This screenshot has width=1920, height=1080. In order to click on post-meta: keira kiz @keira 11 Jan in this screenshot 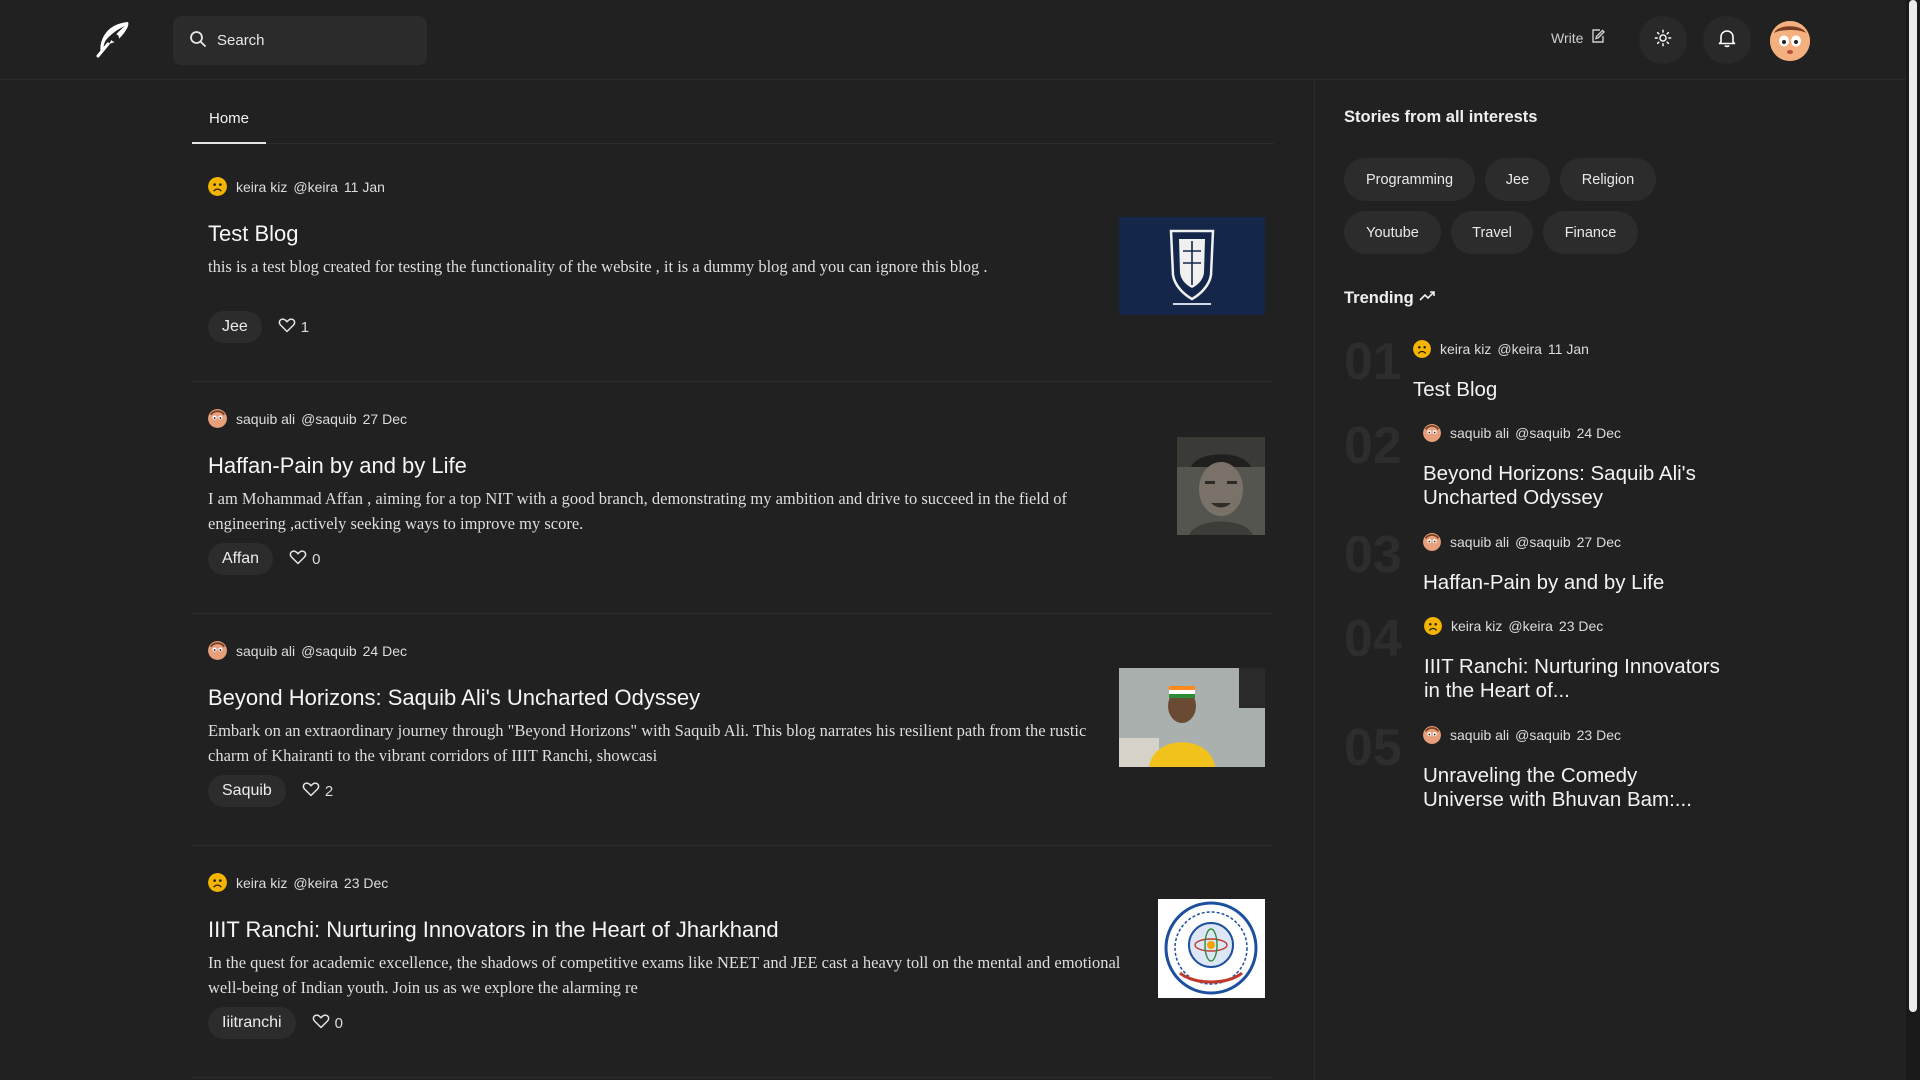, I will do `click(296, 186)`.